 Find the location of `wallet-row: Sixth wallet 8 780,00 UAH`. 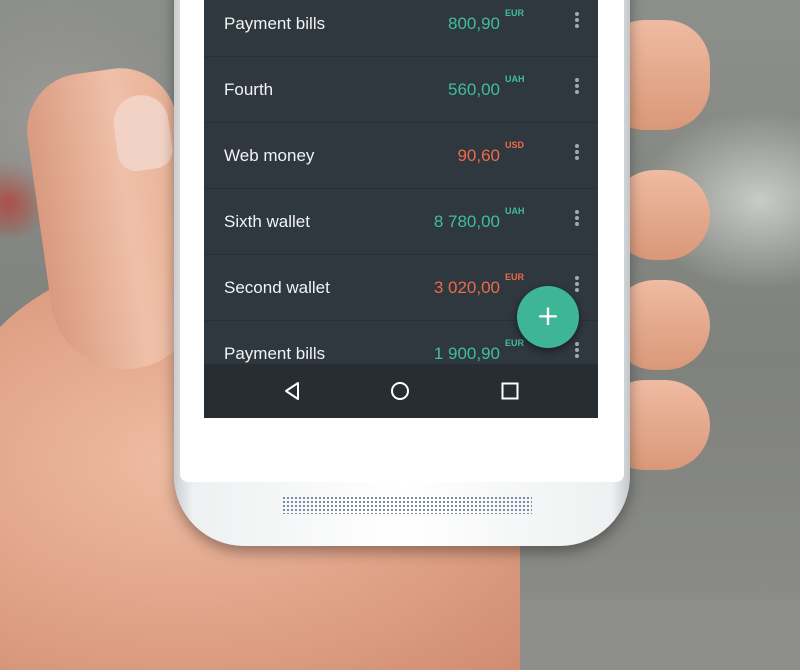

wallet-row: Sixth wallet 8 780,00 UAH is located at coordinates (401, 222).